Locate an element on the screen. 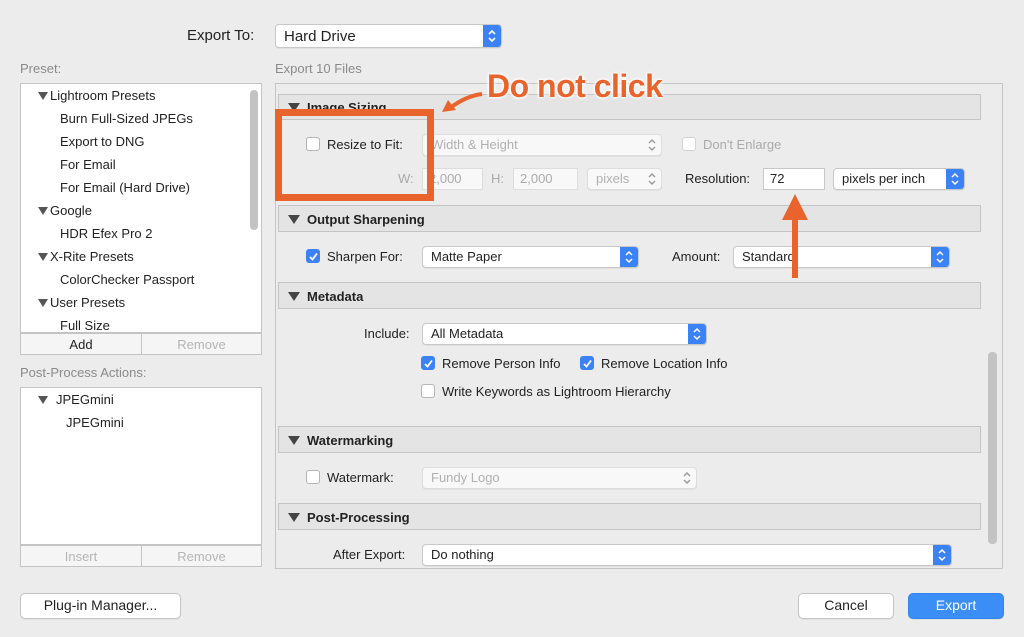 This screenshot has height=637, width=1024. after-export-value: Do nothing is located at coordinates (462, 554).